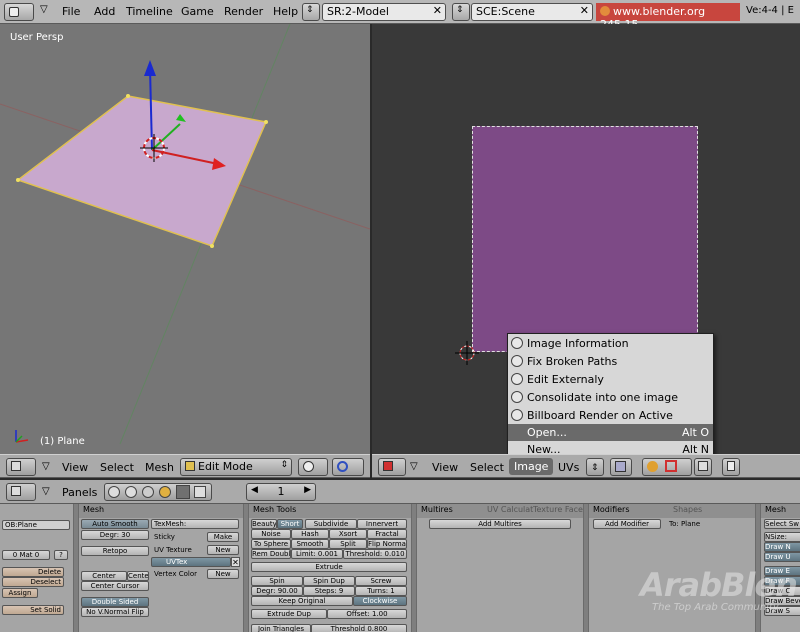  I want to click on menu-image: Image, so click(531, 466).